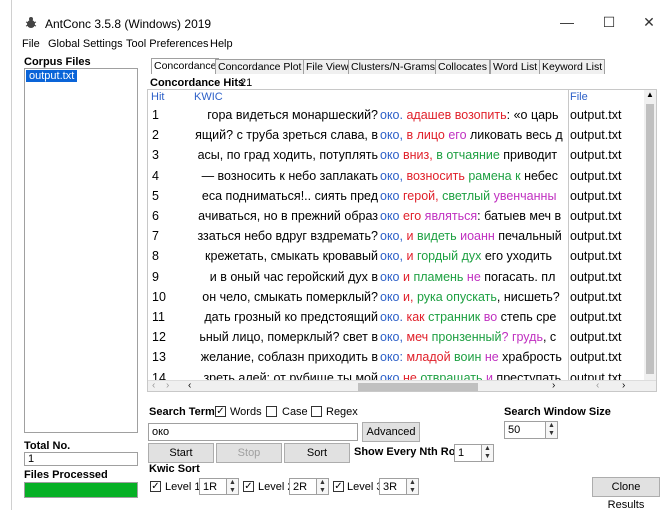 The width and height of the screenshot is (665, 514). What do you see at coordinates (474, 453) in the screenshot?
I see `nth-row-input: 1 ▲ ▼` at bounding box center [474, 453].